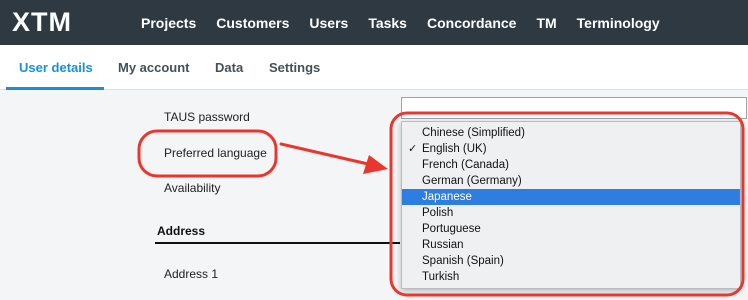 Image resolution: width=748 pixels, height=300 pixels. Describe the element at coordinates (571, 261) in the screenshot. I see `language-option: Spanish (Spain)` at that location.